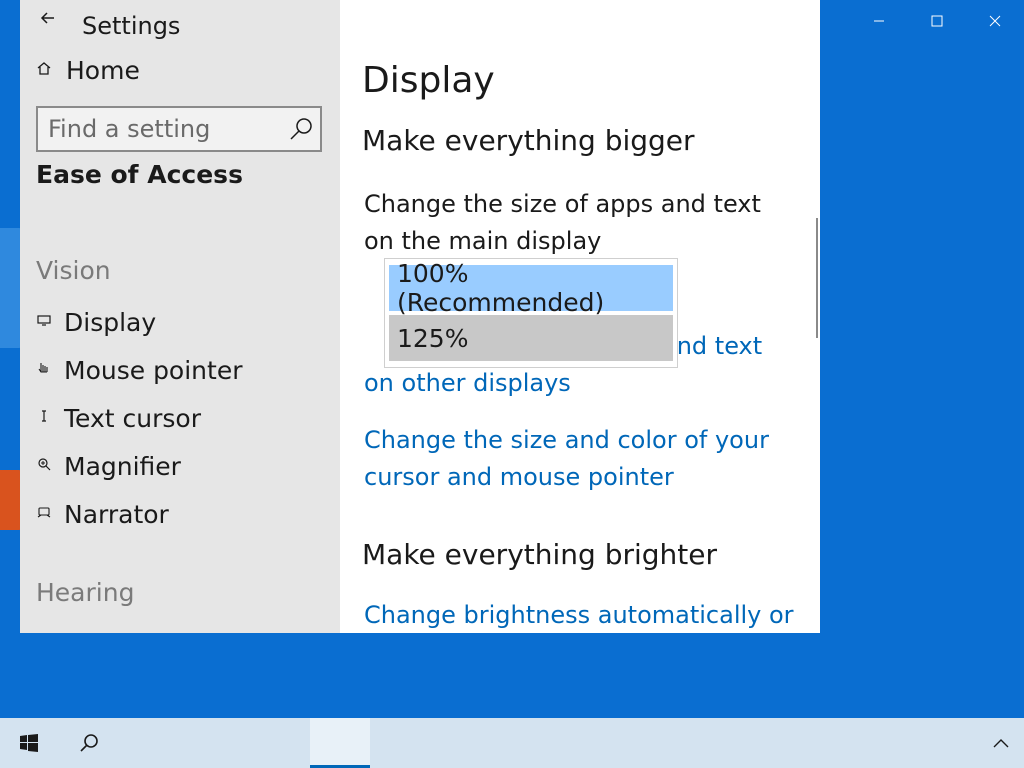  I want to click on narrator-icon, so click(44, 514).